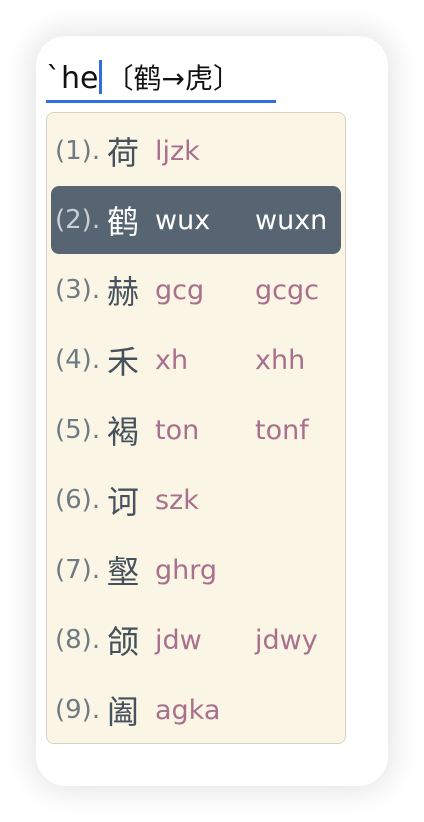 This screenshot has width=424, height=822. Describe the element at coordinates (178, 640) in the screenshot. I see `candidate-code: jdw` at that location.